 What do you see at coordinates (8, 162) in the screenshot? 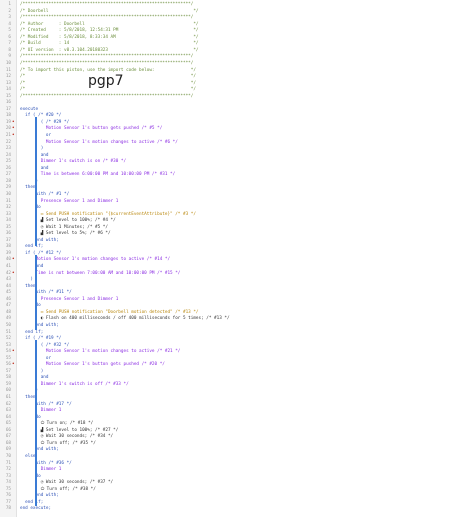
I see `line-number: 25` at bounding box center [8, 162].